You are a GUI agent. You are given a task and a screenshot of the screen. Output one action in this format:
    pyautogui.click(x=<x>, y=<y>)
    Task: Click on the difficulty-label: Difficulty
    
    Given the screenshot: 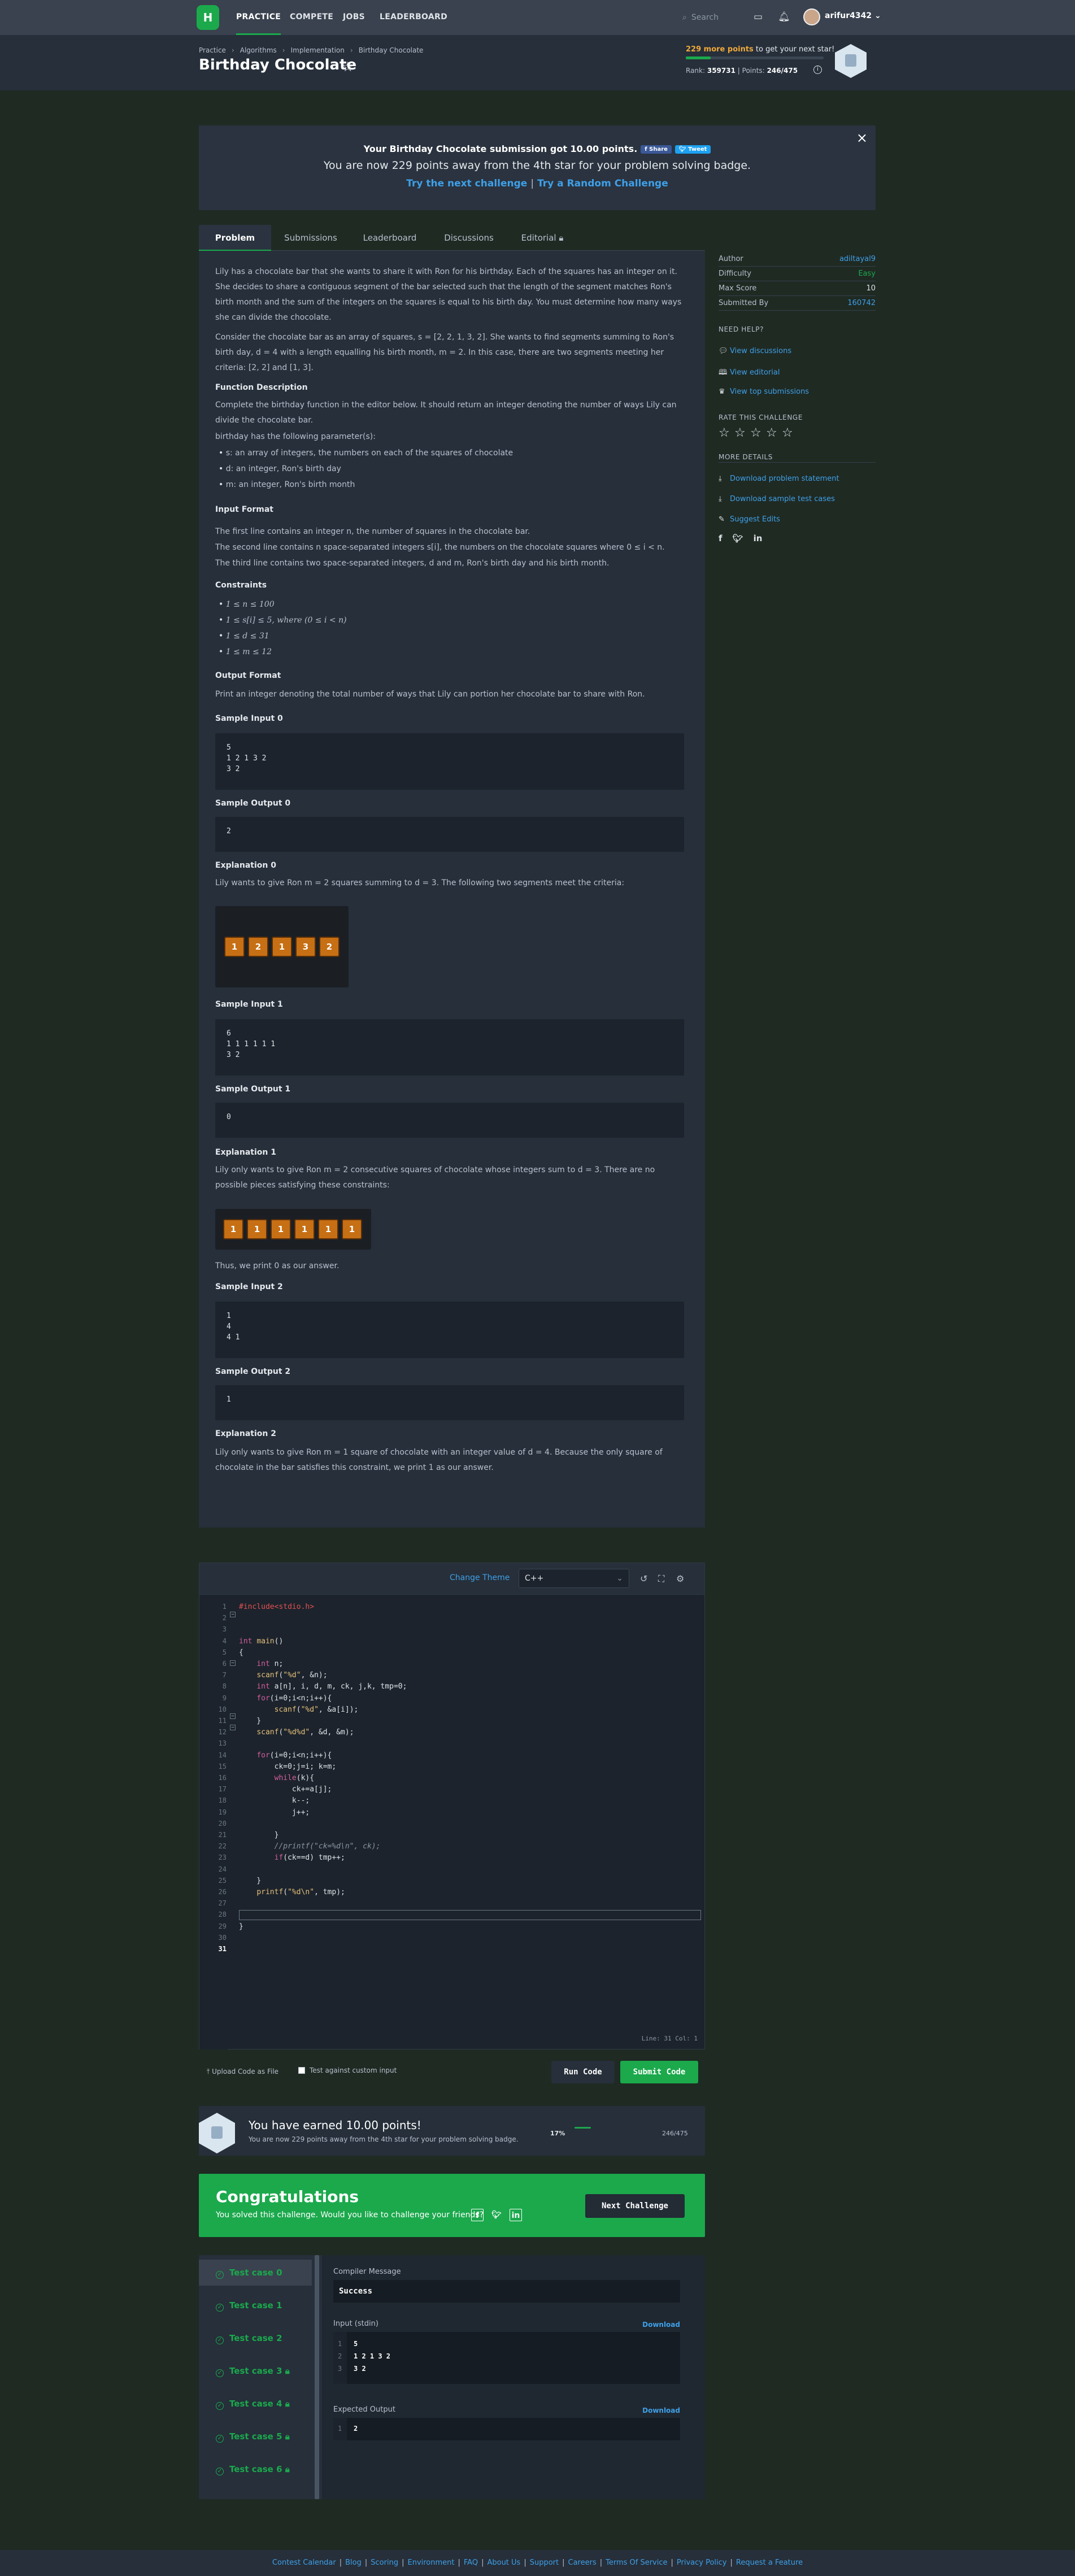 What is the action you would take?
    pyautogui.click(x=735, y=273)
    